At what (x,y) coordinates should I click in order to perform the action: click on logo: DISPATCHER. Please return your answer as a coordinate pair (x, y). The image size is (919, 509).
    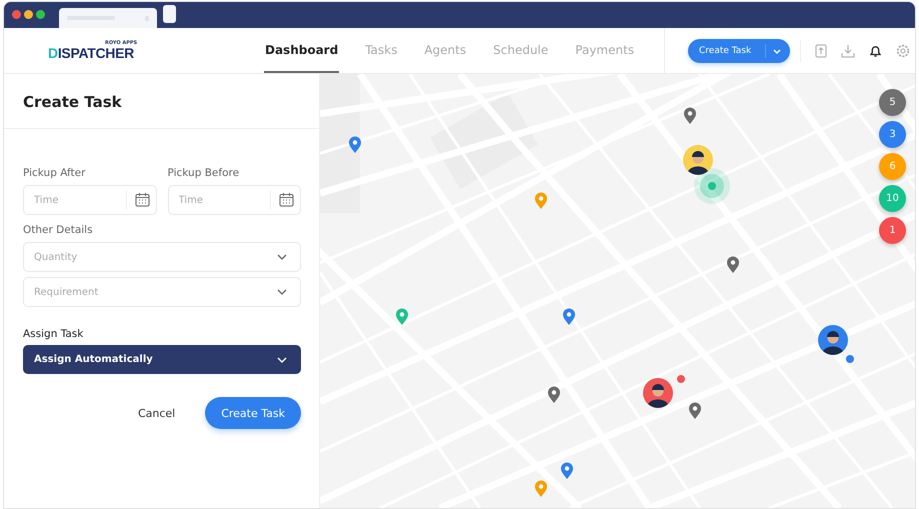
    Looking at the image, I should click on (91, 53).